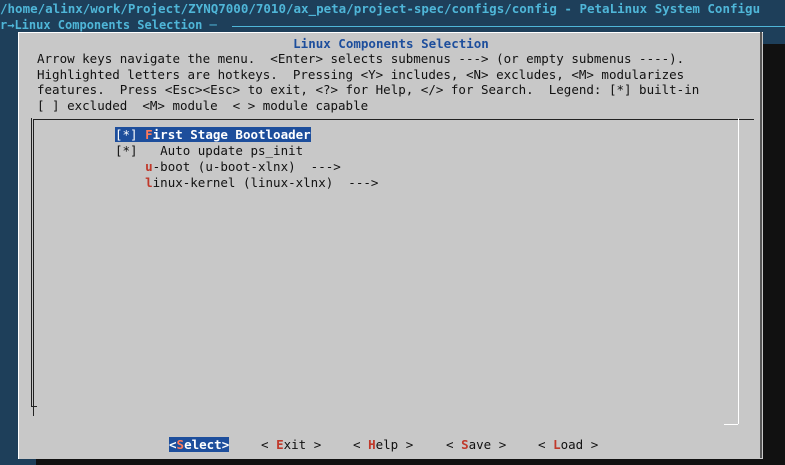  I want to click on menu-list-frame-tick, so click(731, 424).